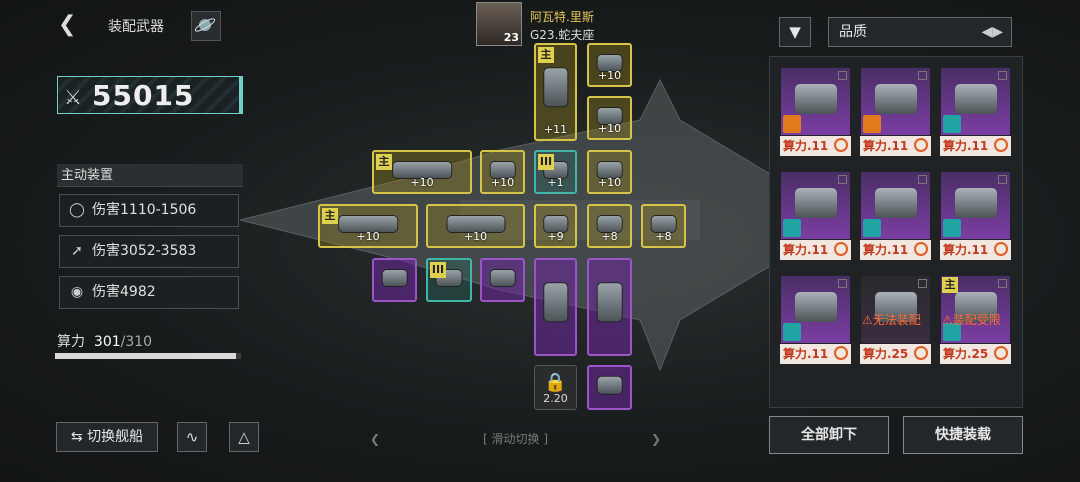 This screenshot has height=482, width=1080. I want to click on wave-button: ∿, so click(192, 437).